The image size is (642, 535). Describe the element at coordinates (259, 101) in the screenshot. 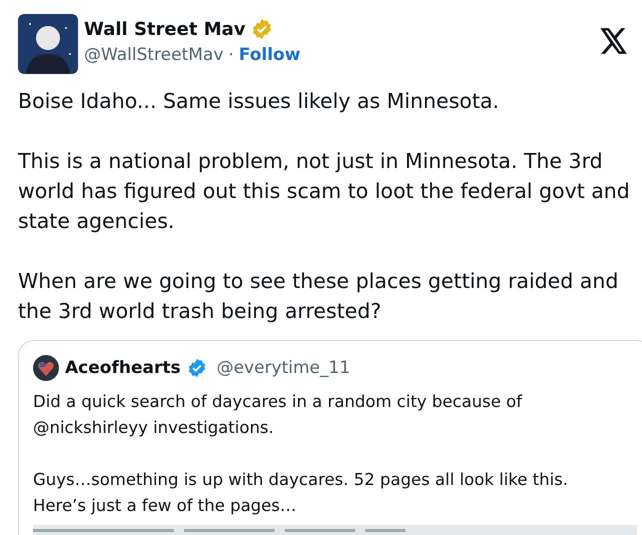

I see `post-paragraph: Boise Idaho... Same issues likely as Minnesota.` at that location.